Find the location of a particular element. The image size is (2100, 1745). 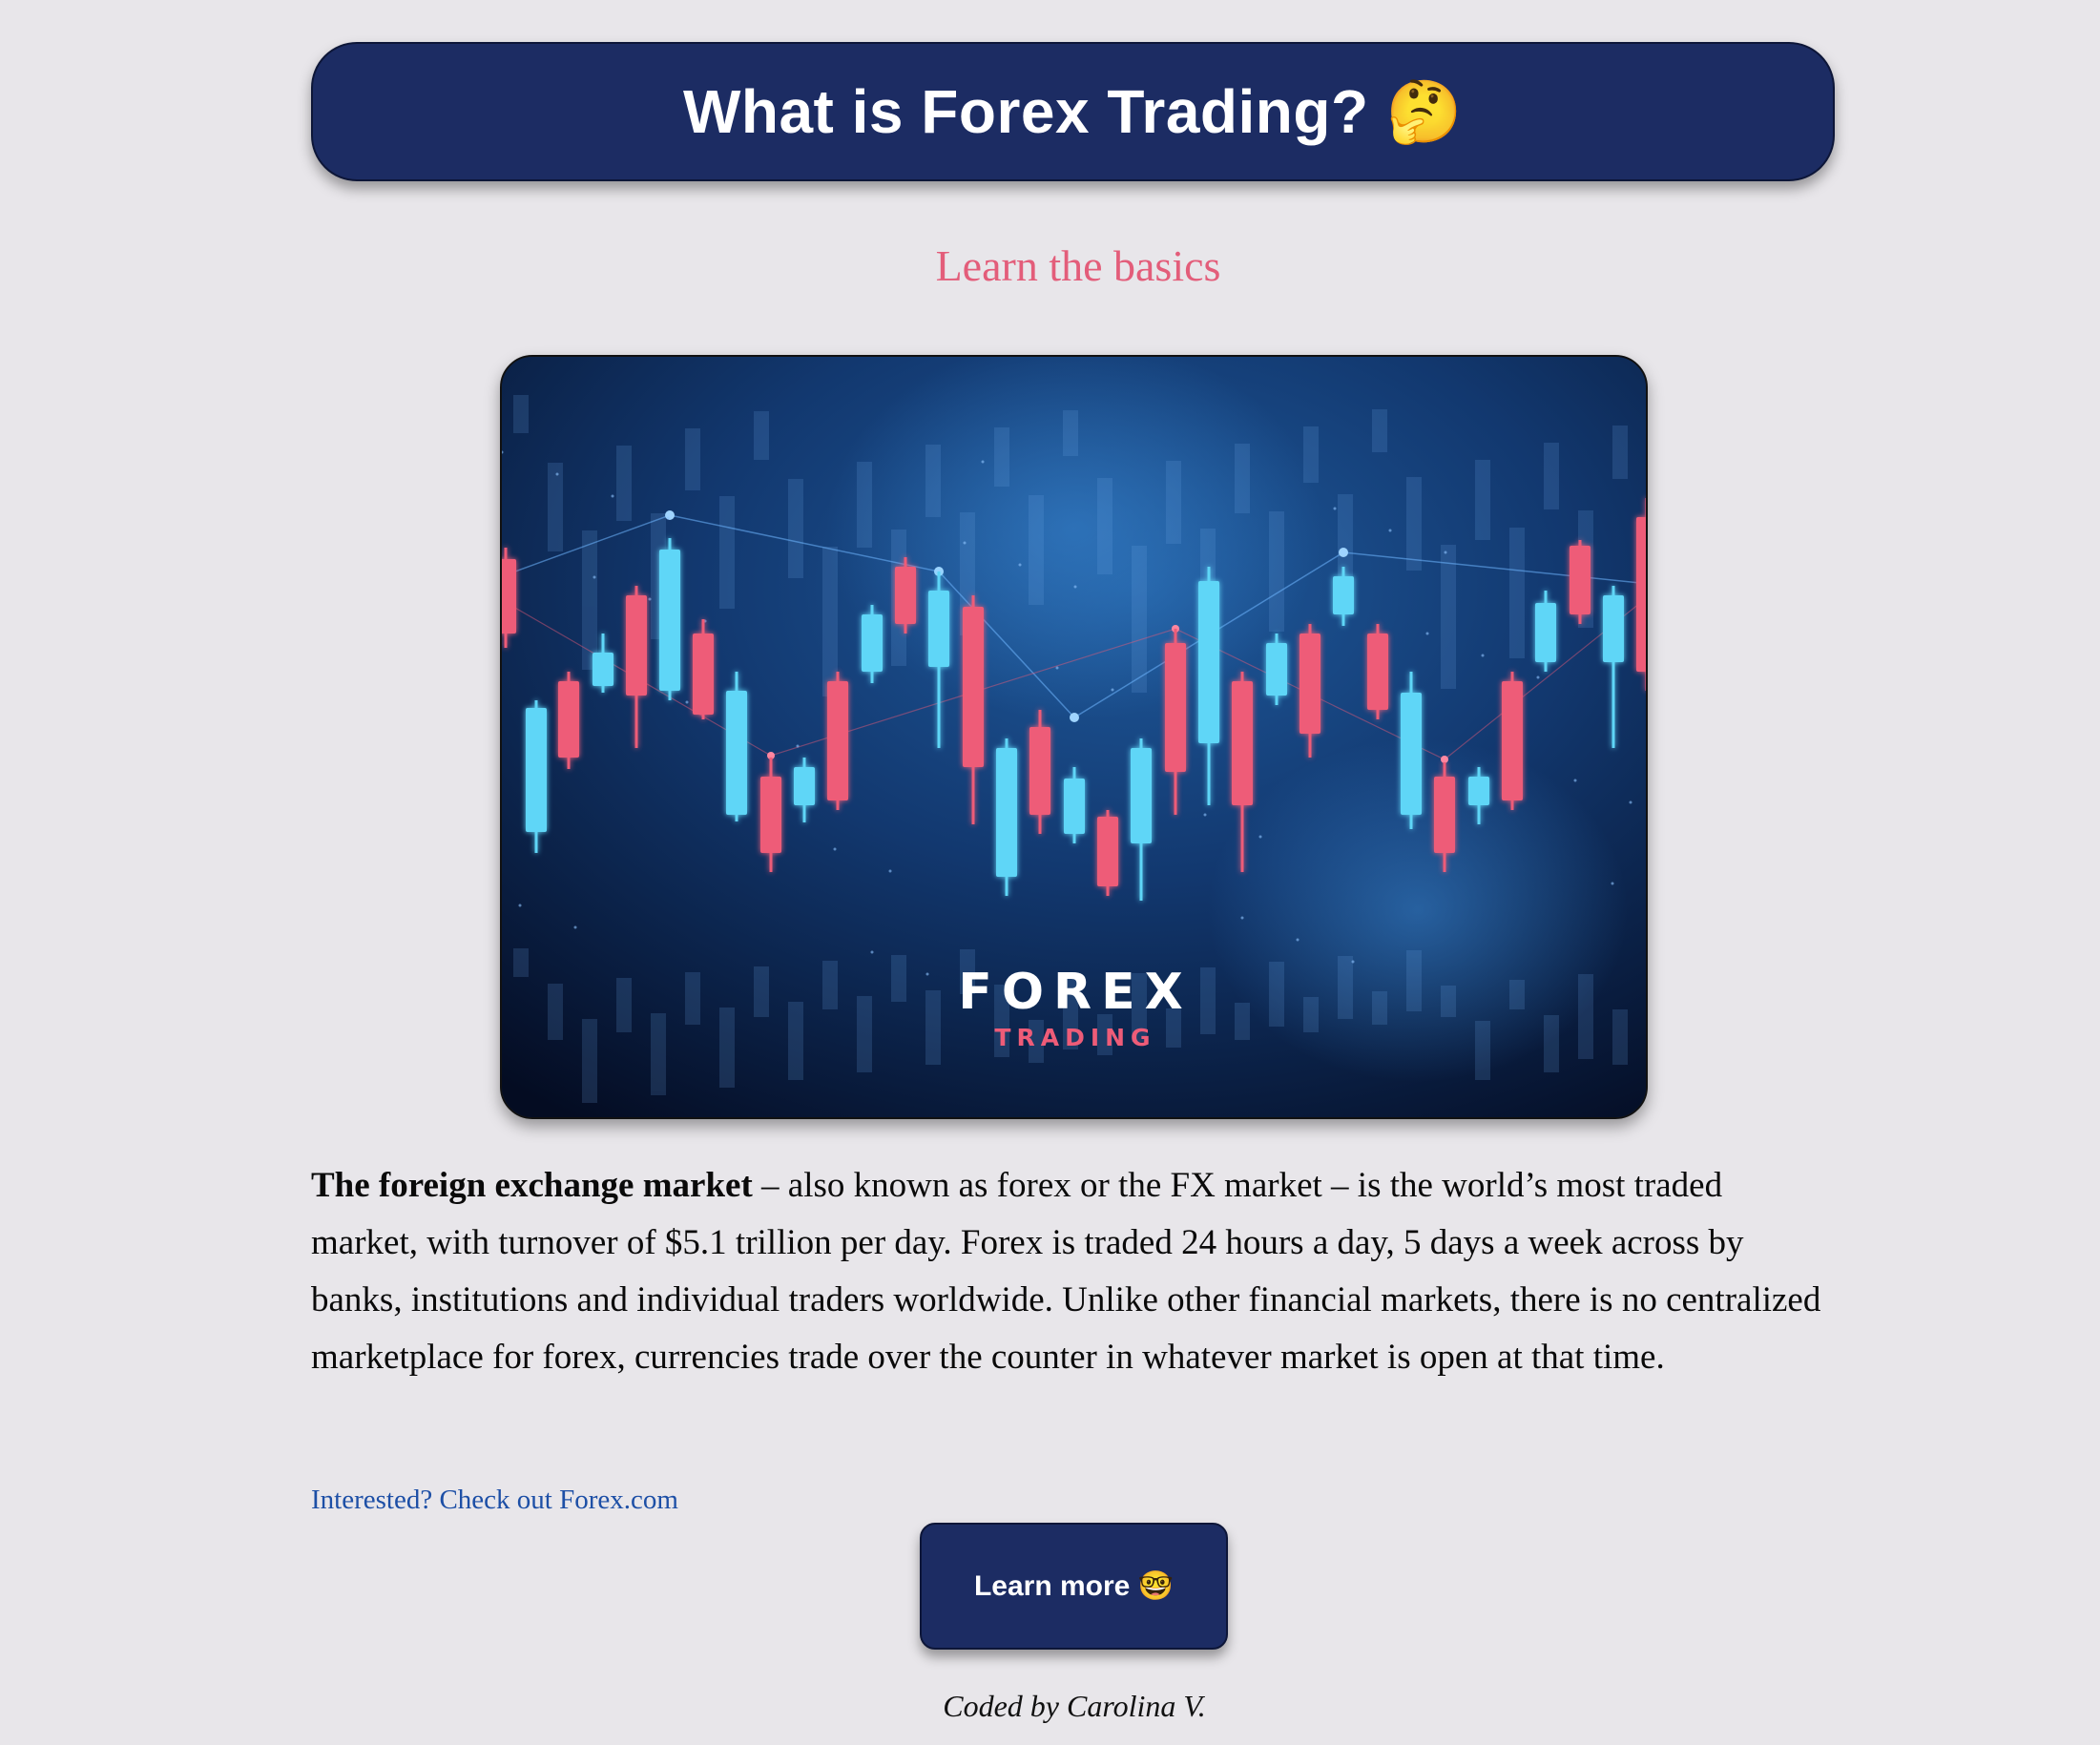

intro-lead: The foreign exchange market is located at coordinates (532, 1185).